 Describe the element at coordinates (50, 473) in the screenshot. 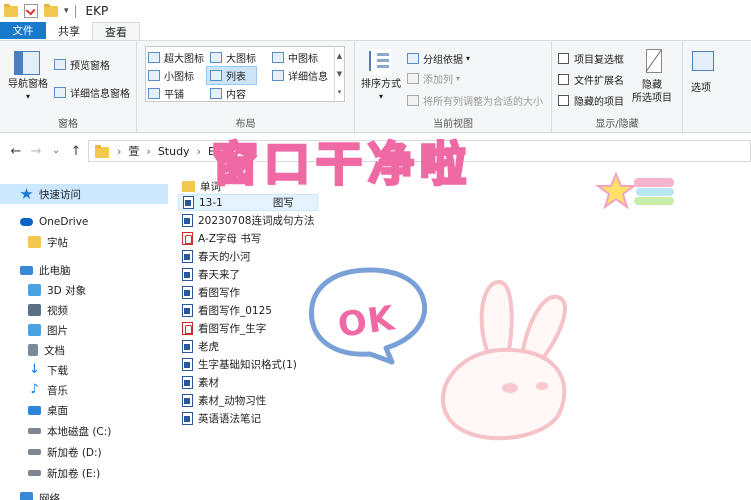

I see `sidebar-item-drive-e: 新加卷 (E:)` at that location.